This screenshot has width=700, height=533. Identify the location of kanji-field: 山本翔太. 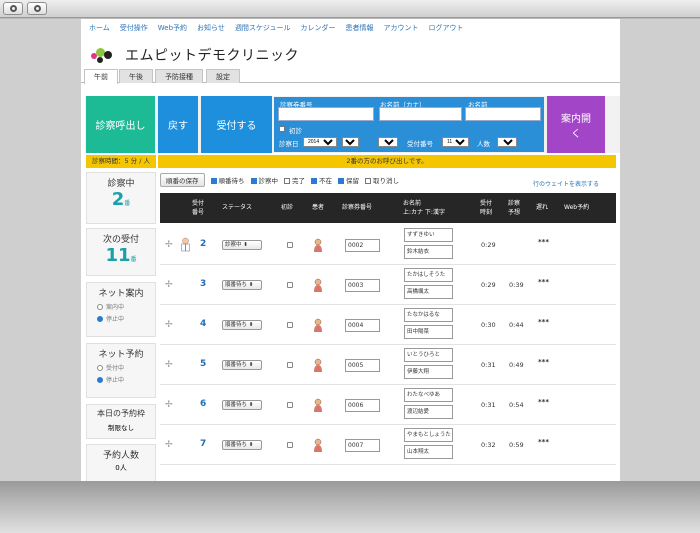
(428, 452).